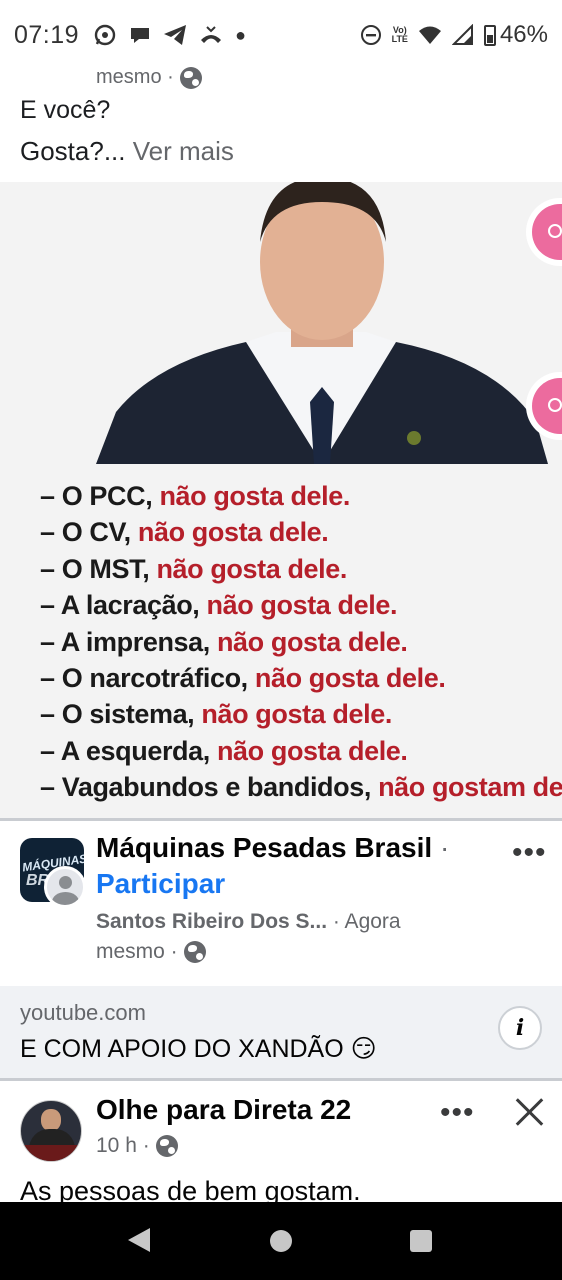 This screenshot has width=562, height=1280. What do you see at coordinates (65, 887) in the screenshot?
I see `author-avatar` at bounding box center [65, 887].